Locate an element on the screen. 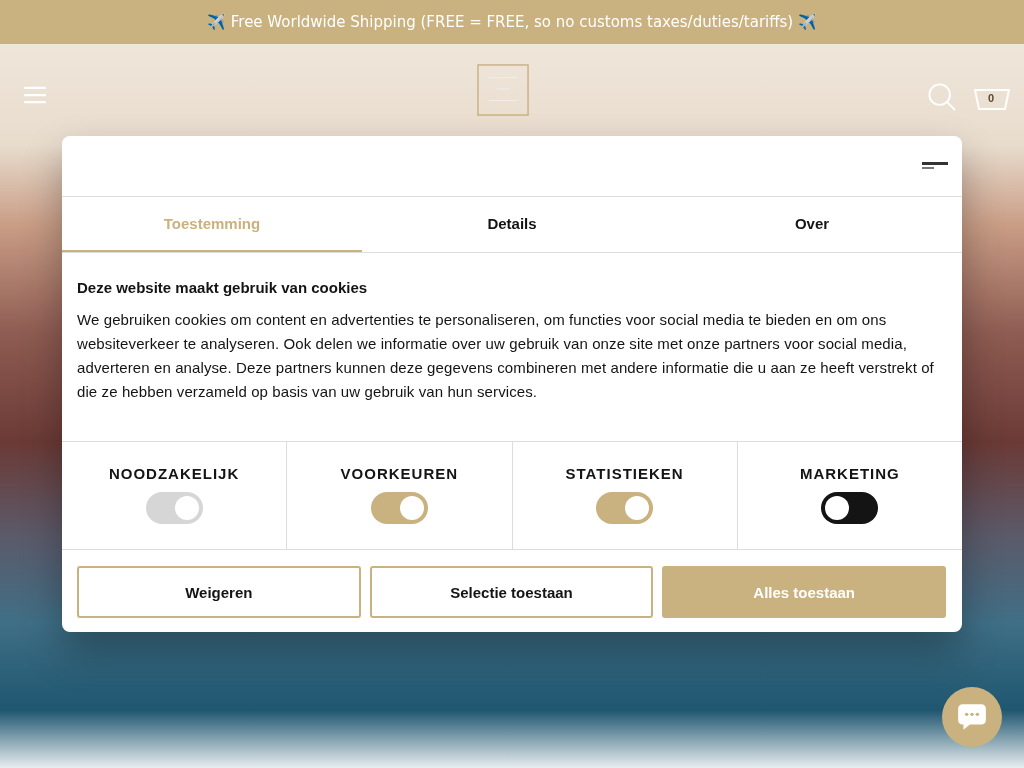 The image size is (1024, 768). tab: Details is located at coordinates (512, 224).